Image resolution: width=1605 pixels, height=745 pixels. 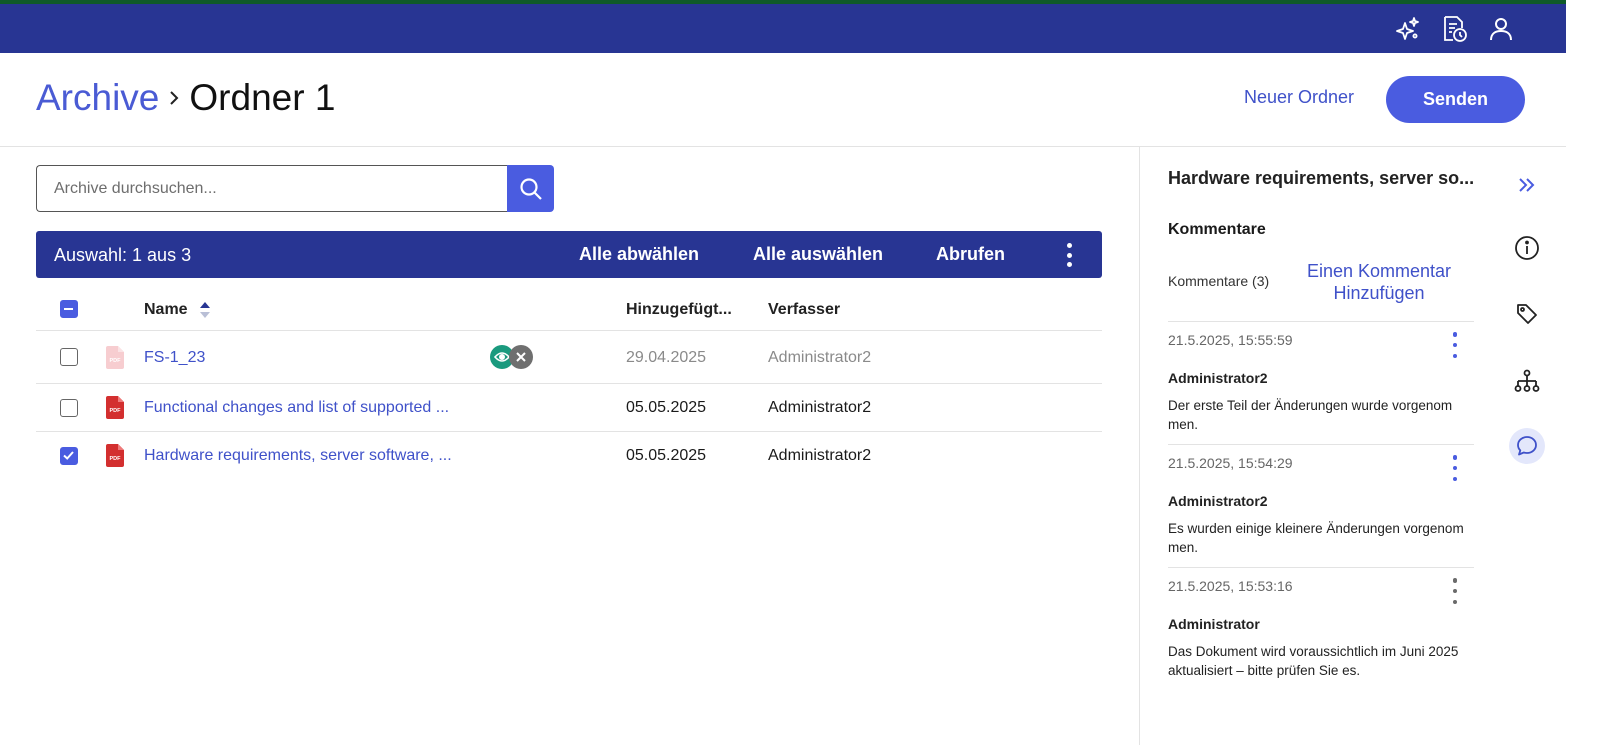 I want to click on top-bar, so click(x=783, y=28).